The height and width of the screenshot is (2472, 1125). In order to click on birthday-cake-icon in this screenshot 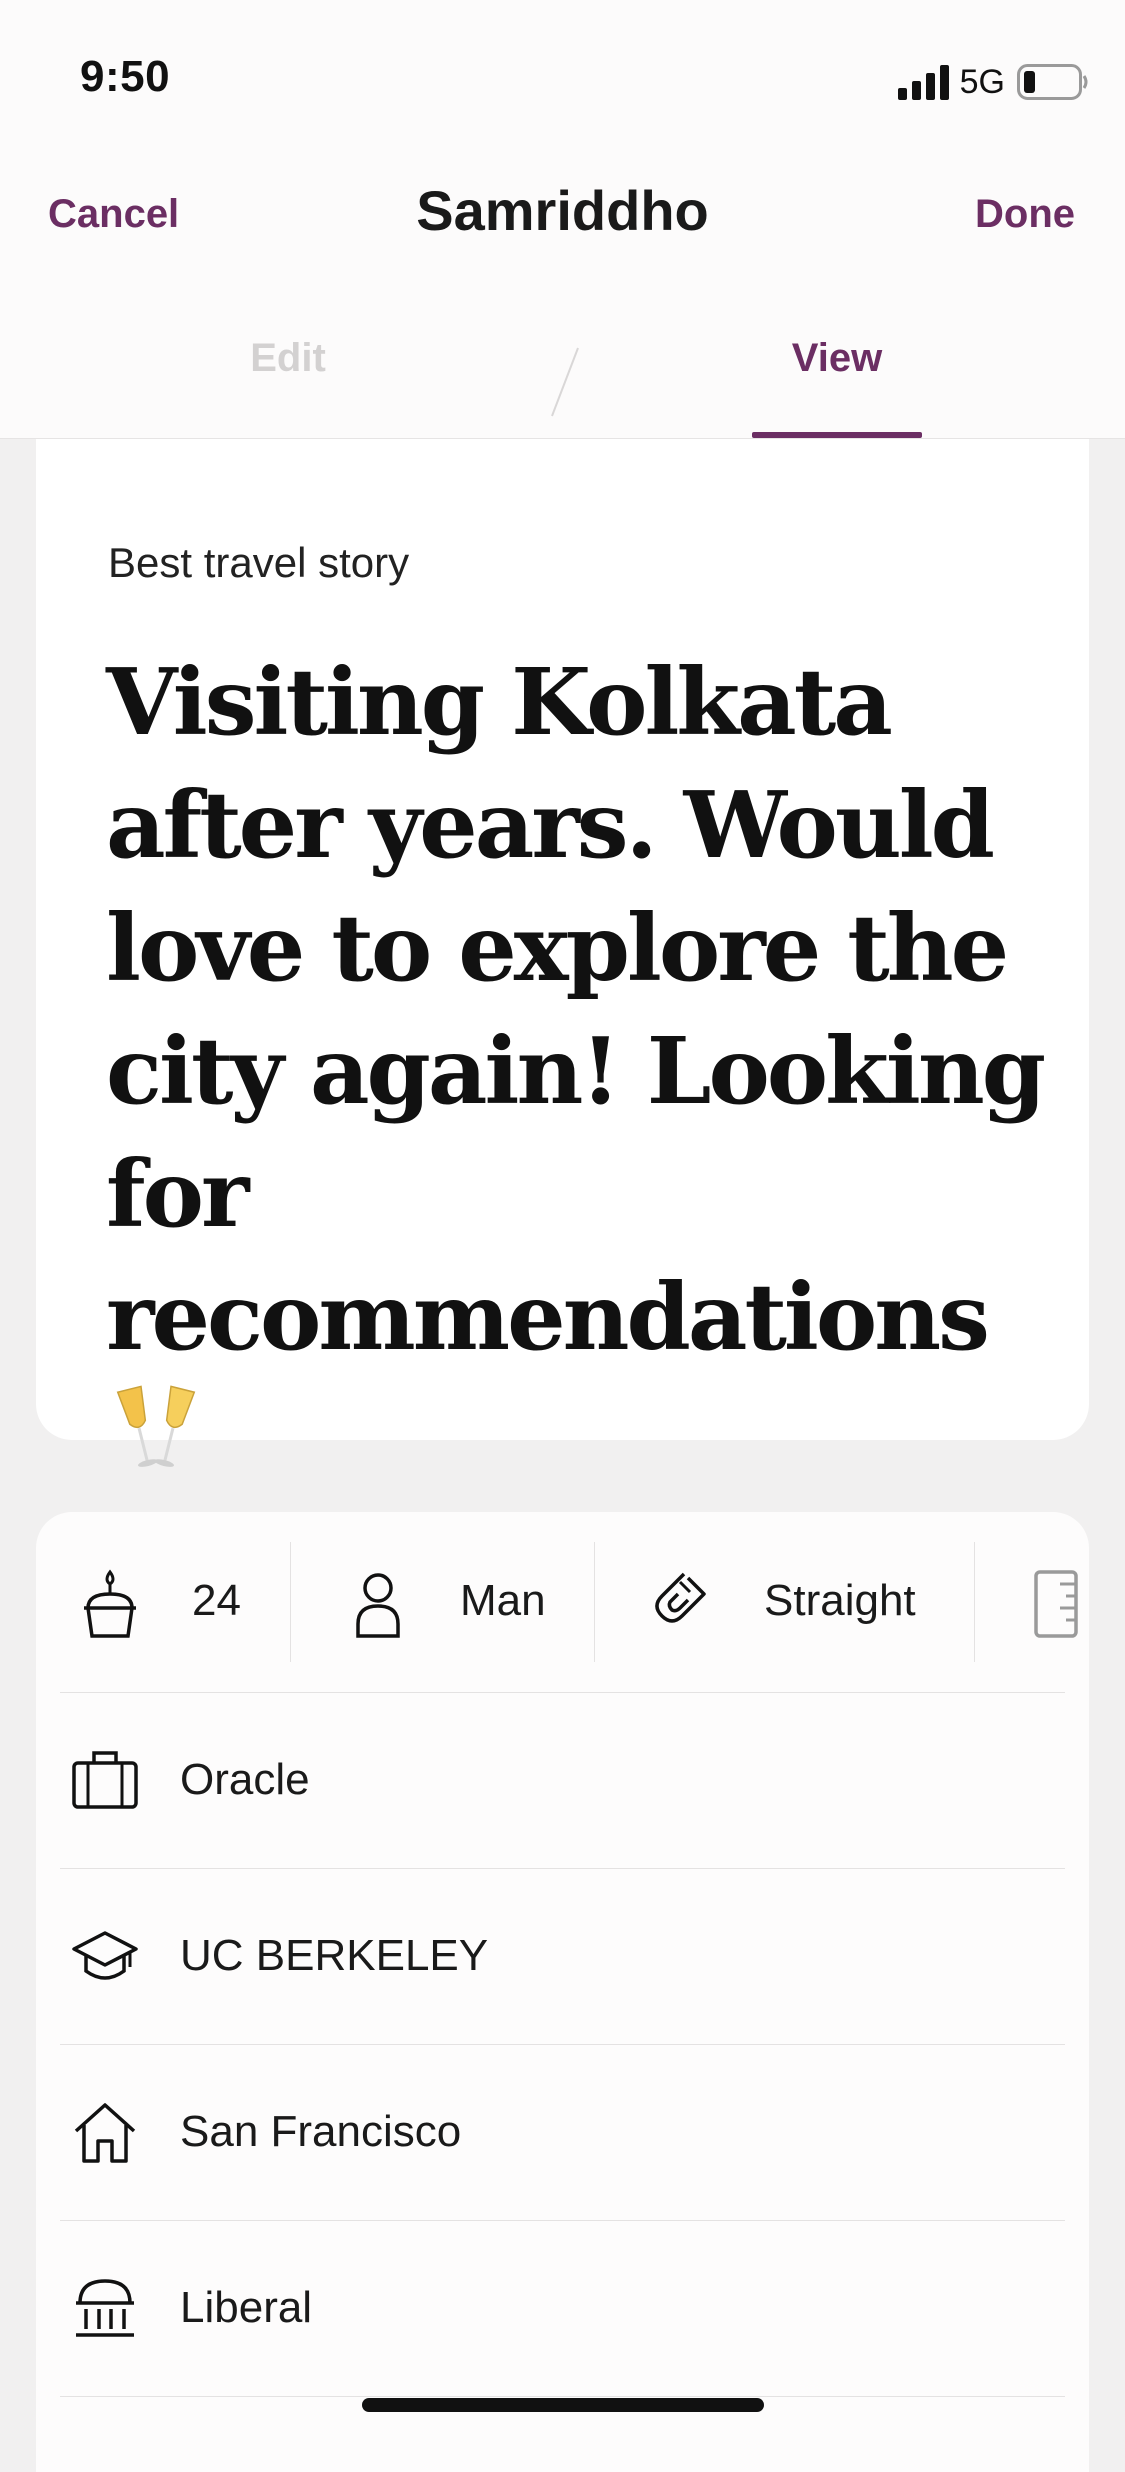, I will do `click(110, 1603)`.